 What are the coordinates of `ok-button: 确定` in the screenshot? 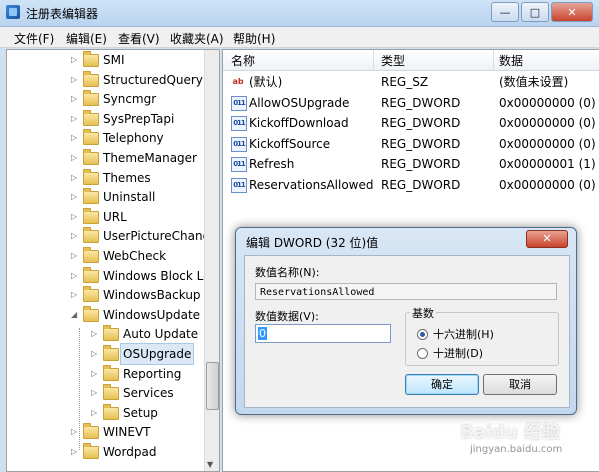 It's located at (442, 384).